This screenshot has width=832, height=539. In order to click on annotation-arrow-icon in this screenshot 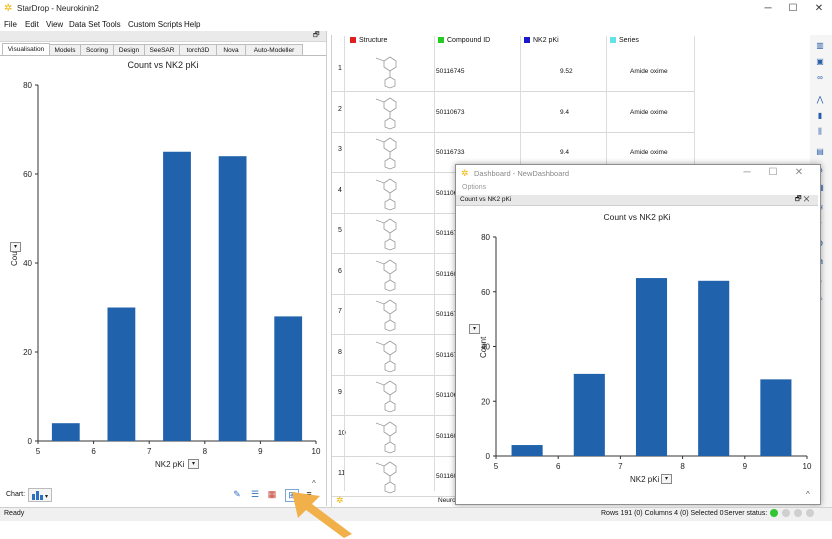, I will do `click(322, 515)`.